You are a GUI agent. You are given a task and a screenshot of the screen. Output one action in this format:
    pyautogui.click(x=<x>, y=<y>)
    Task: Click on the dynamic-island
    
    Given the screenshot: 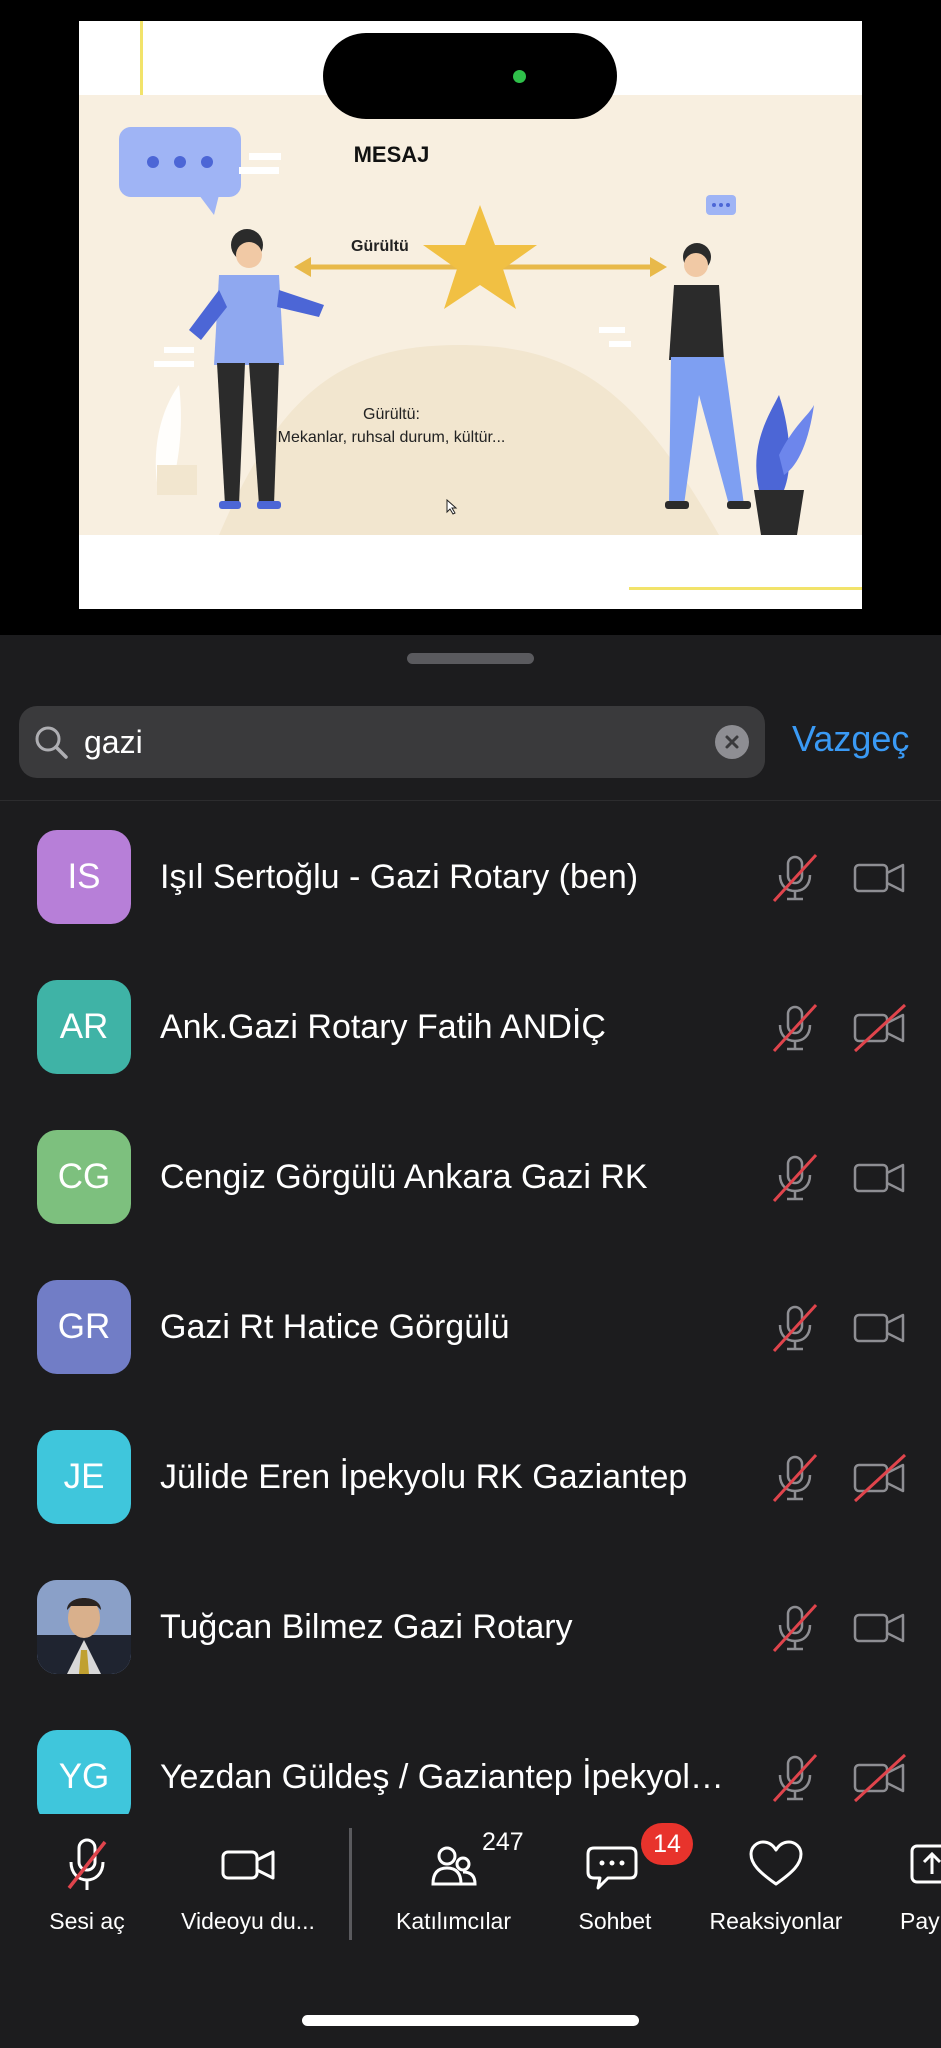 What is the action you would take?
    pyautogui.click(x=470, y=76)
    